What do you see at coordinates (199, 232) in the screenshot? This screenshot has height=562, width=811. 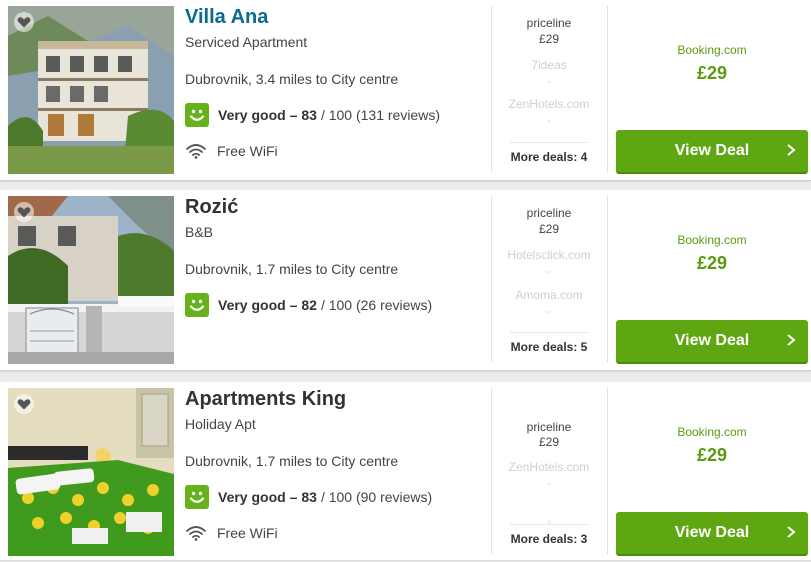 I see `accommodation-type: B&B` at bounding box center [199, 232].